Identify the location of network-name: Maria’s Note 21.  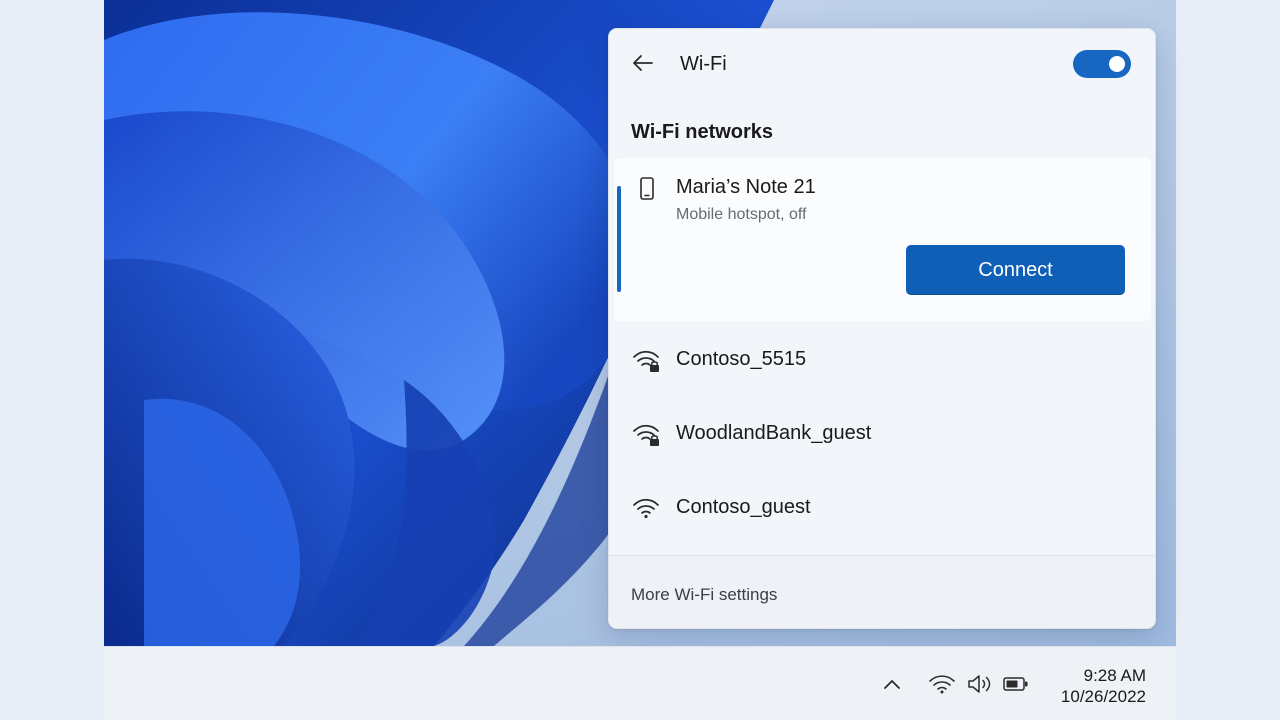
(746, 187).